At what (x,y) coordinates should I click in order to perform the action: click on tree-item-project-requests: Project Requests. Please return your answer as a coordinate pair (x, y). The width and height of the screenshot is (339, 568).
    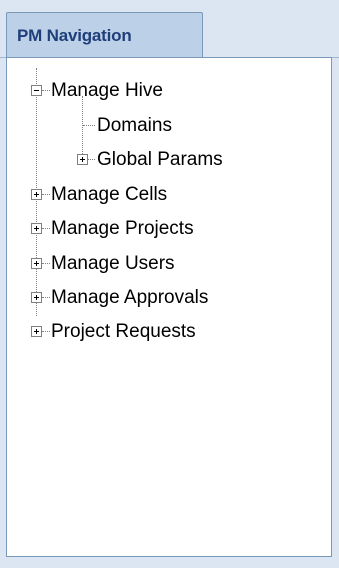
    Looking at the image, I should click on (167, 331).